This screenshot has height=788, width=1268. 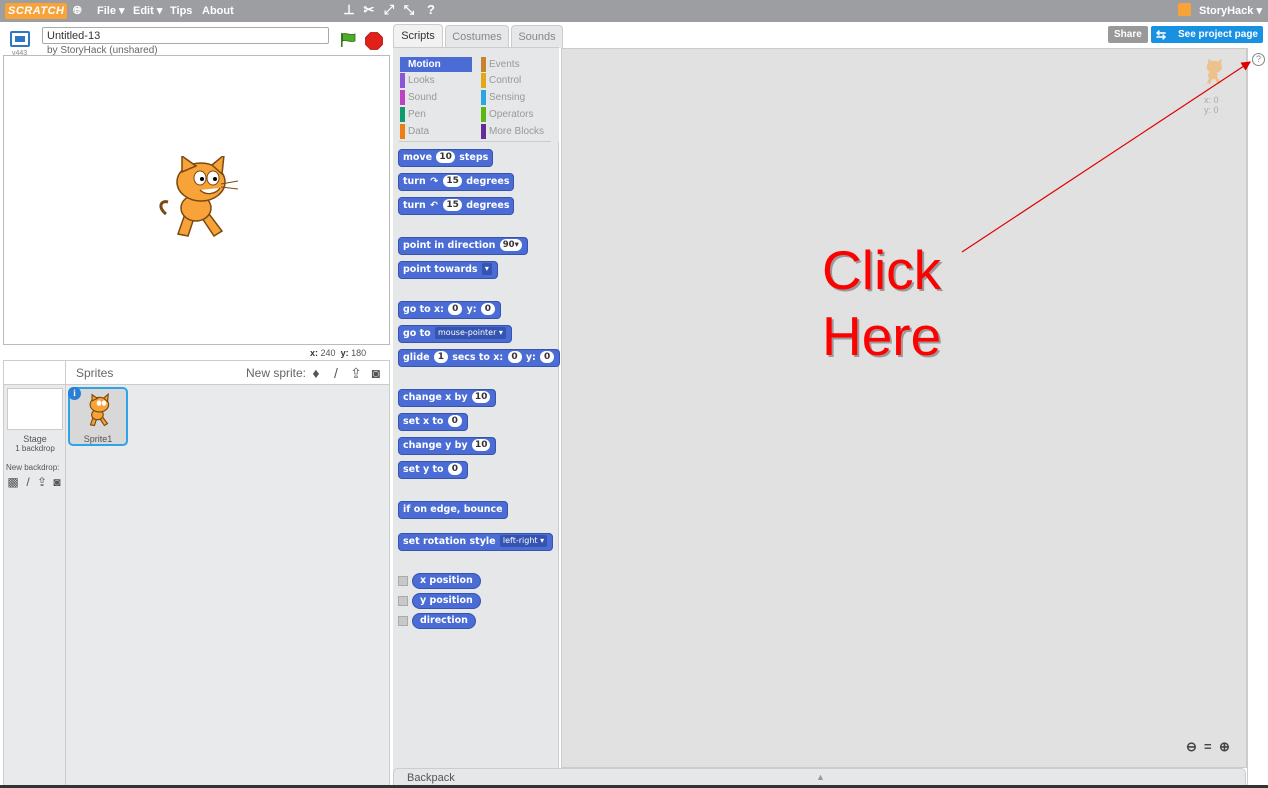 What do you see at coordinates (479, 358) in the screenshot?
I see `block-glide: glide 1 secs to x: 0 y: 0` at bounding box center [479, 358].